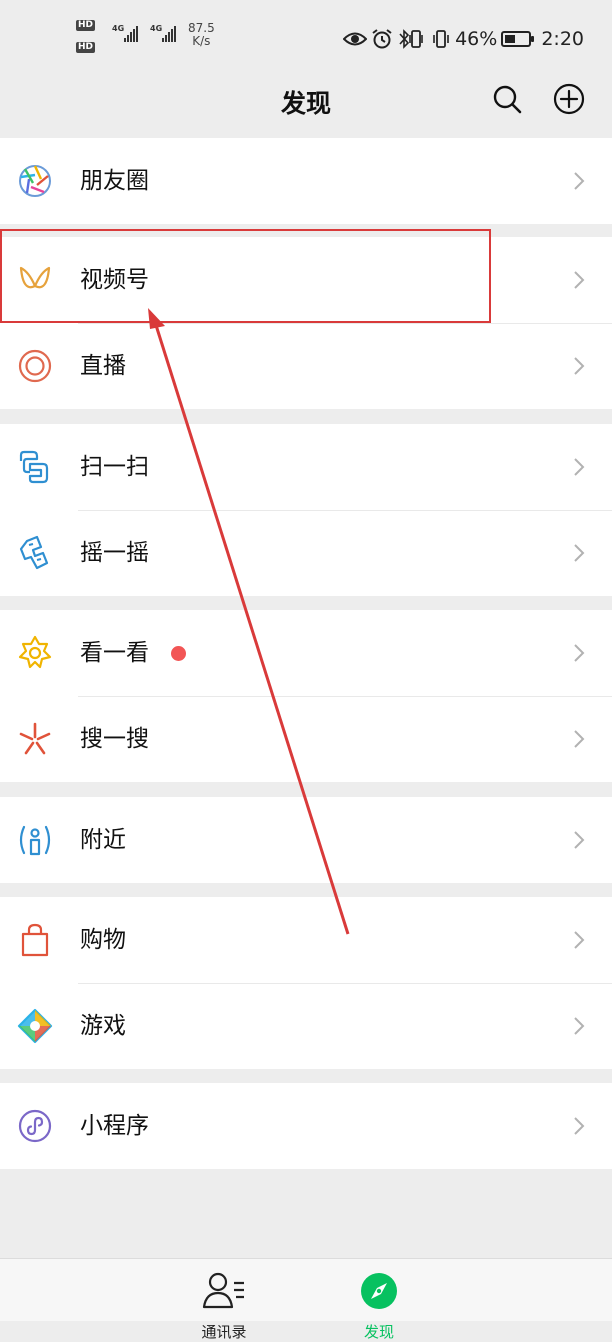 Image resolution: width=612 pixels, height=1342 pixels. I want to click on menu-group-channels: 视频号 直播, so click(306, 323).